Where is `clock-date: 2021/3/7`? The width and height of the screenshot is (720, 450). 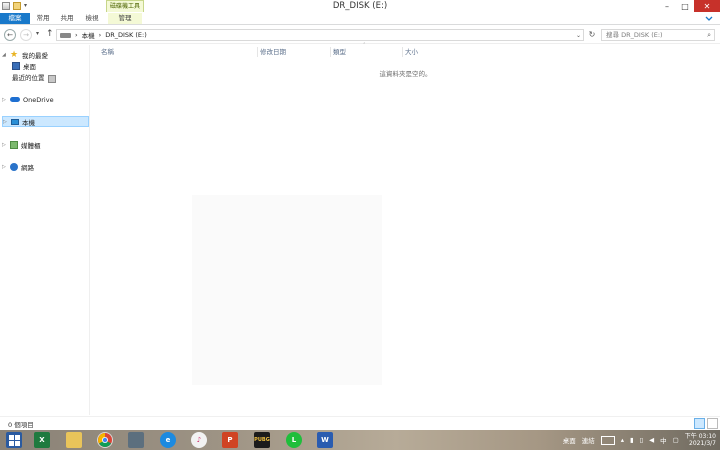
clock-date: 2021/3/7 is located at coordinates (702, 443).